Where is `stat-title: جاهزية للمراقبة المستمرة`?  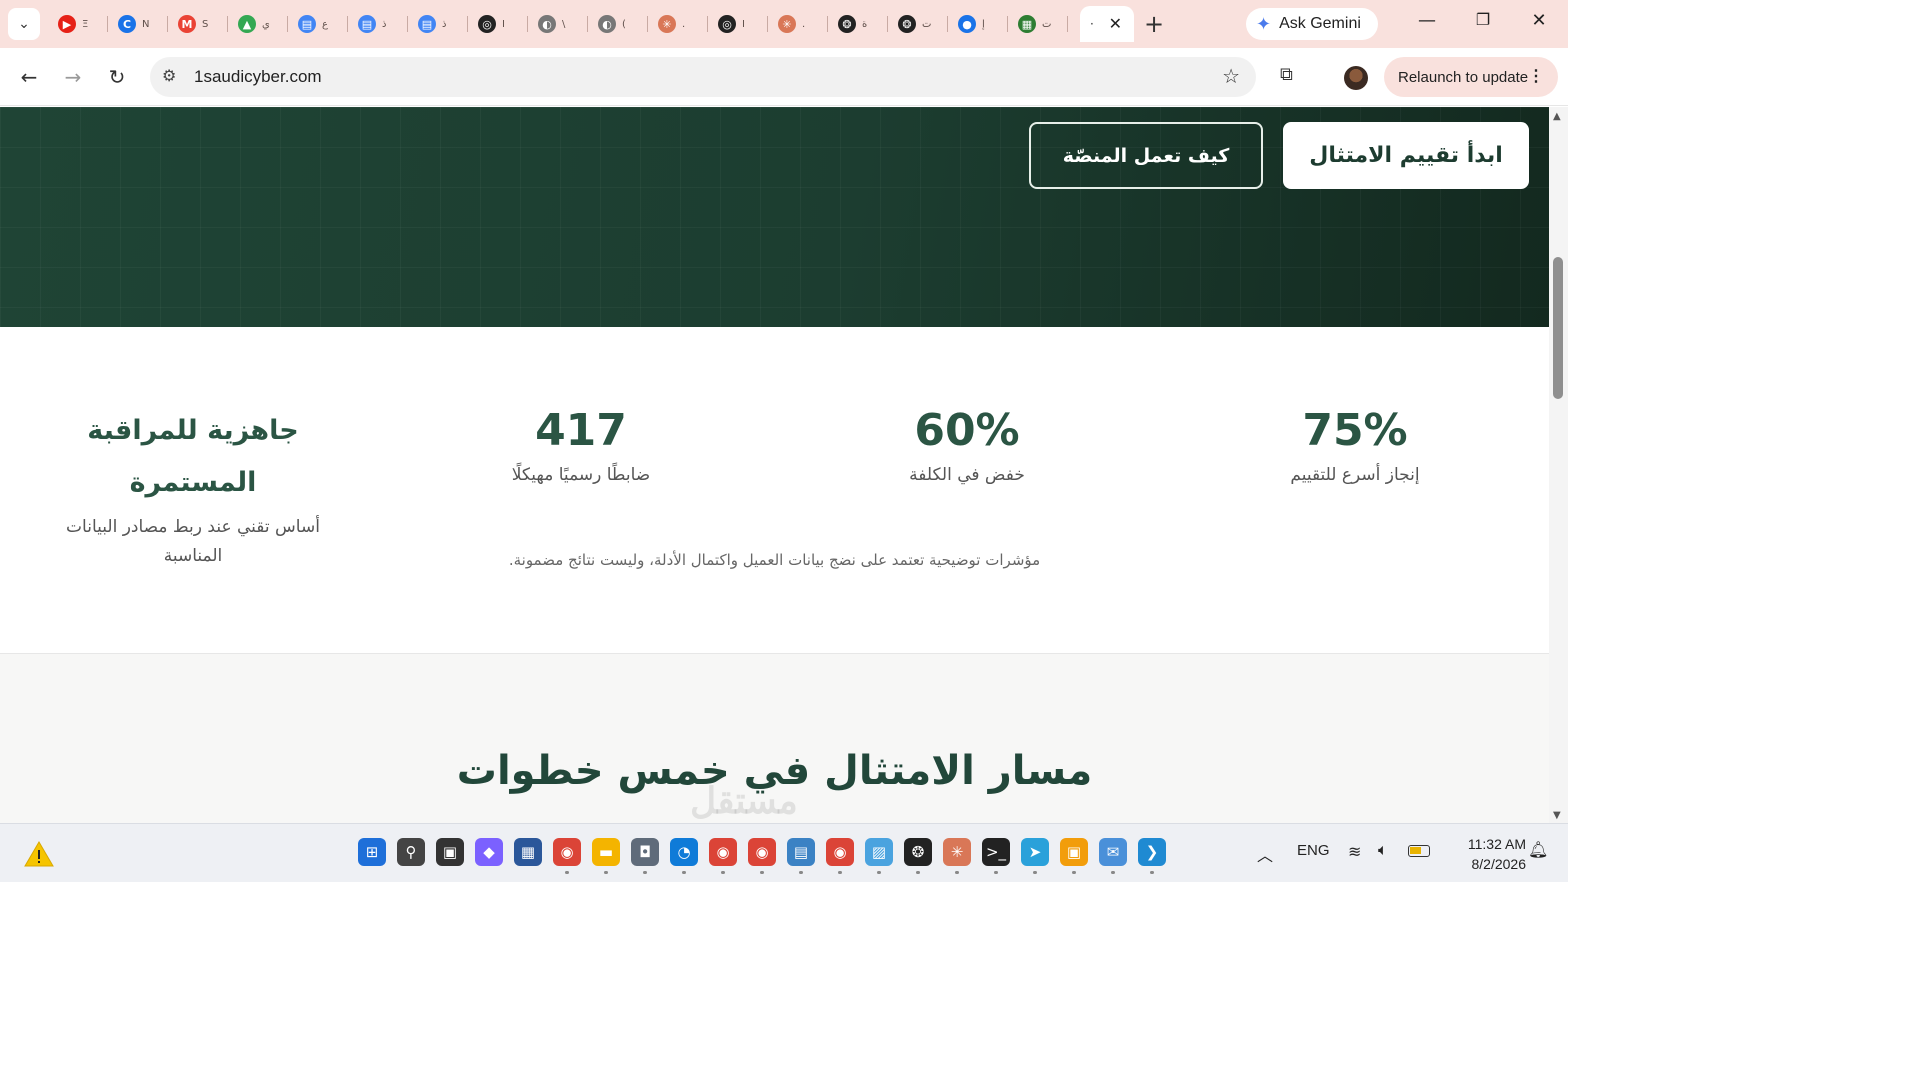
stat-title: جاهزية للمراقبة المستمرة is located at coordinates (193, 456).